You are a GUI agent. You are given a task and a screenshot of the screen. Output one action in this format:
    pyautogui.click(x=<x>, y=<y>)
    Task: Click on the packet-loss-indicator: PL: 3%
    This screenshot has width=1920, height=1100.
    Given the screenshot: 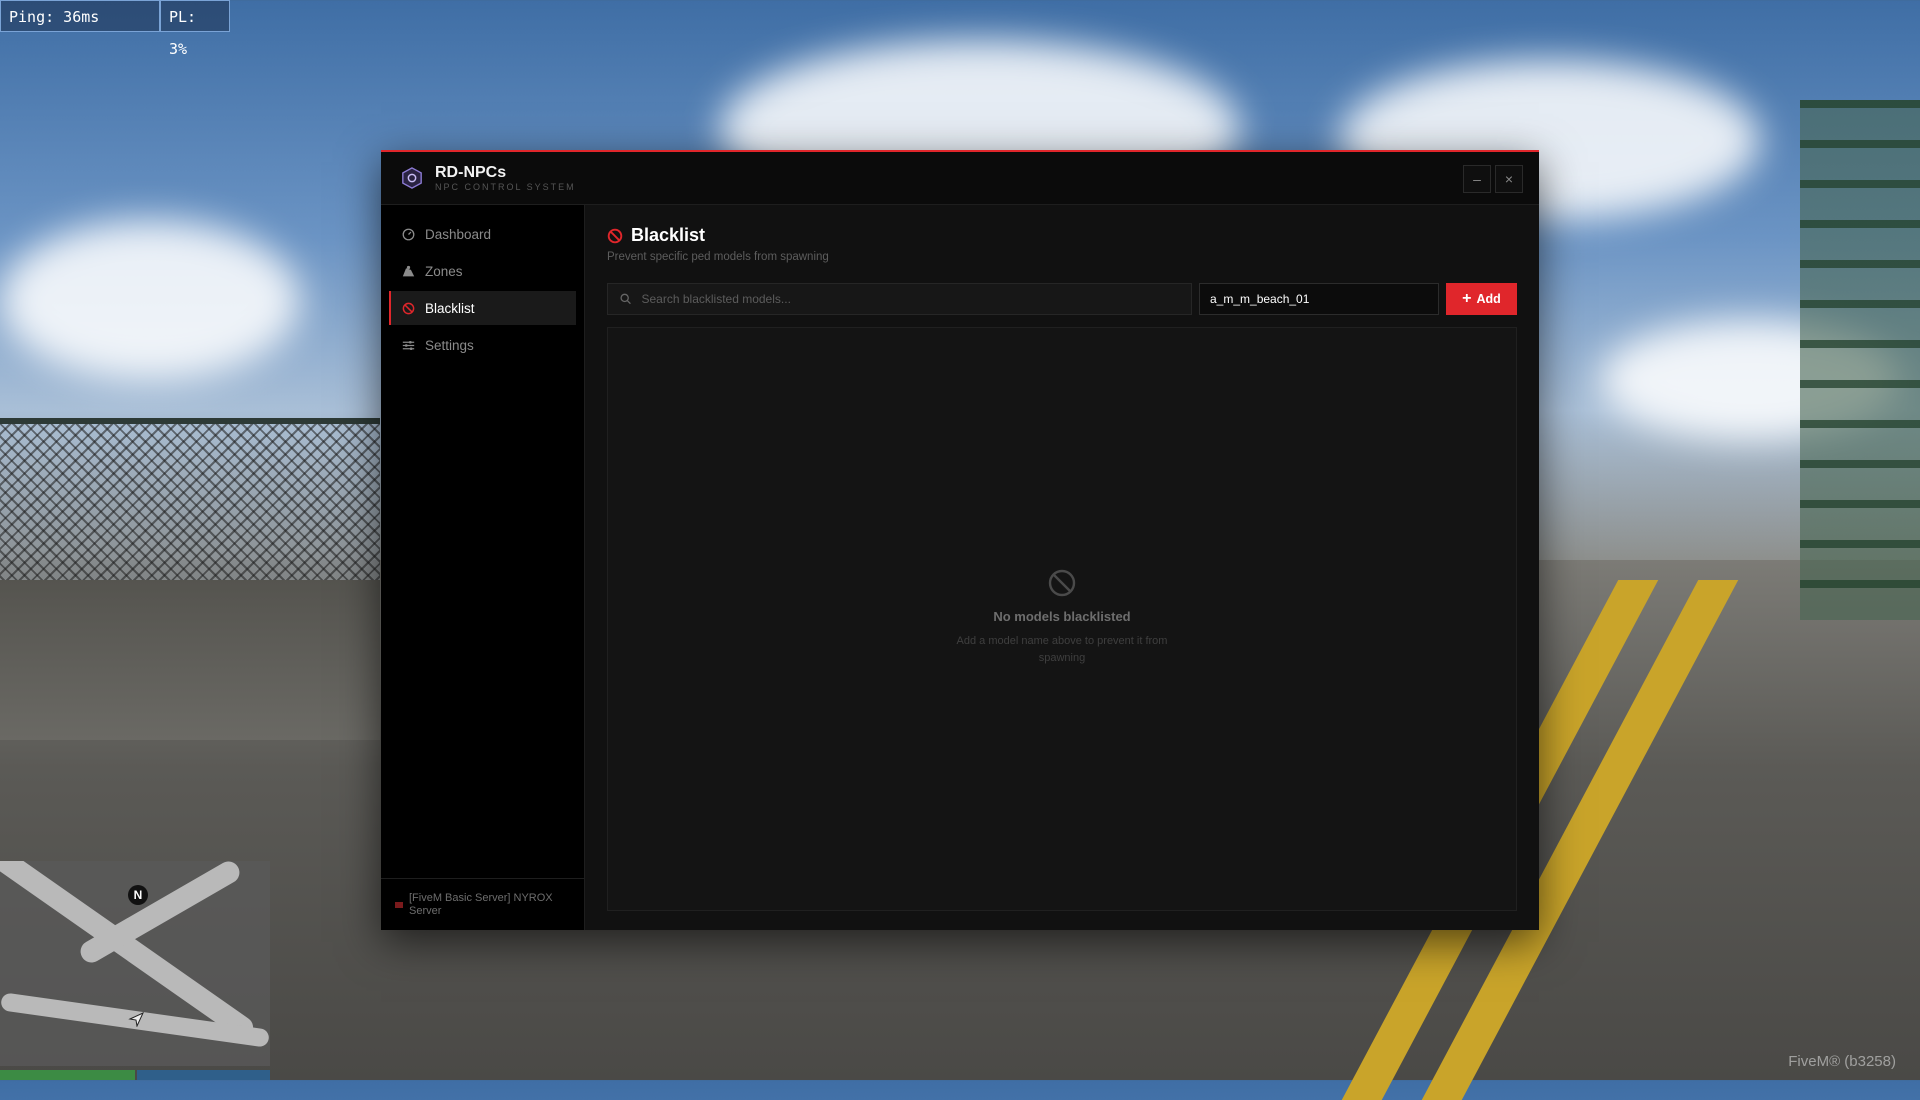 What is the action you would take?
    pyautogui.click(x=195, y=29)
    